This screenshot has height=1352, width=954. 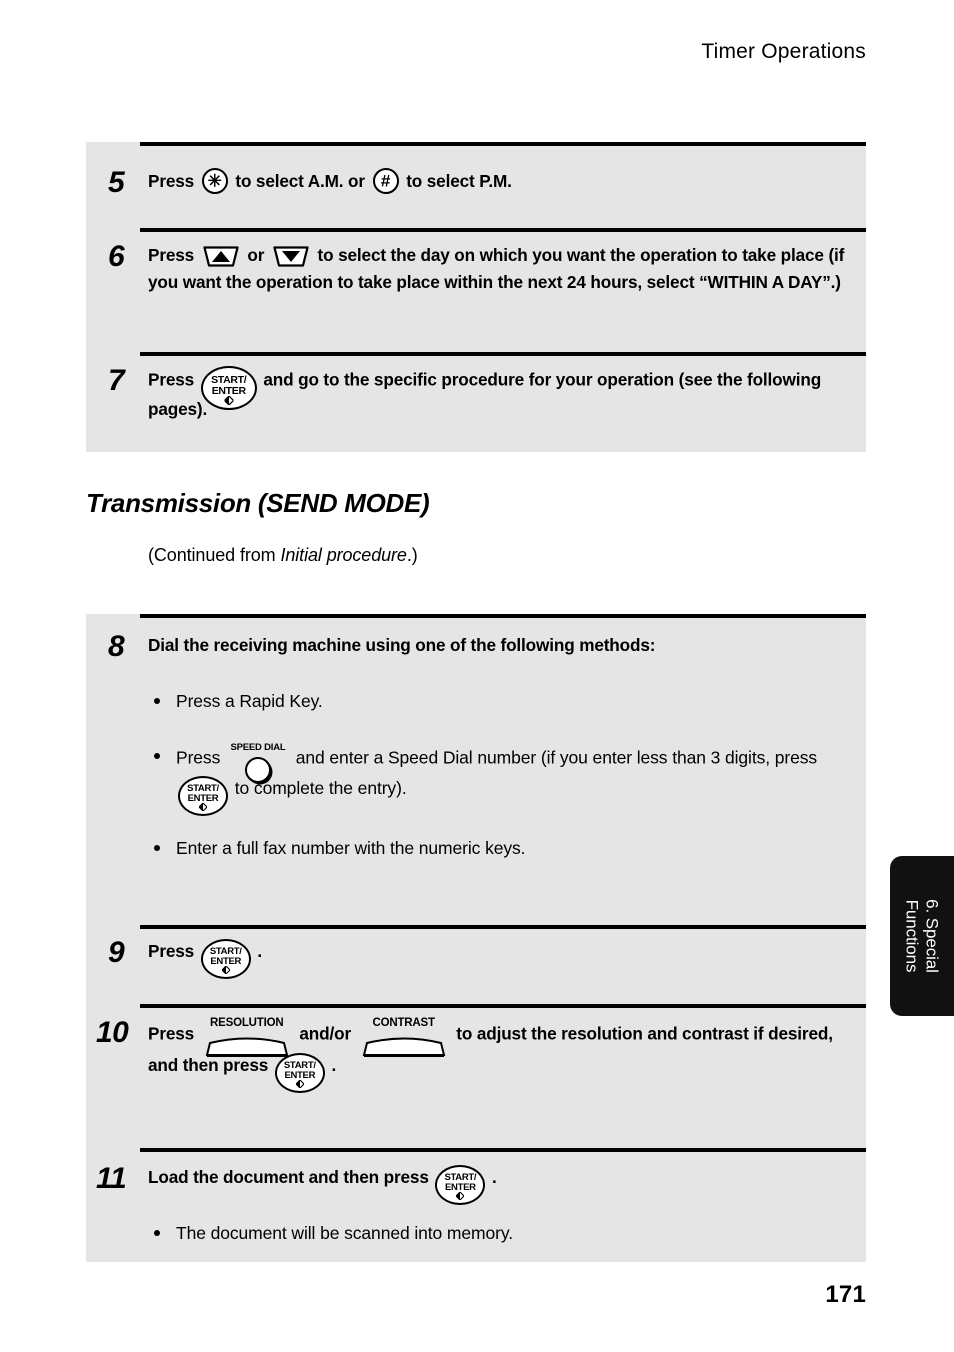 I want to click on chapter-side-tab-label: 6. Special Functions, so click(x=922, y=936).